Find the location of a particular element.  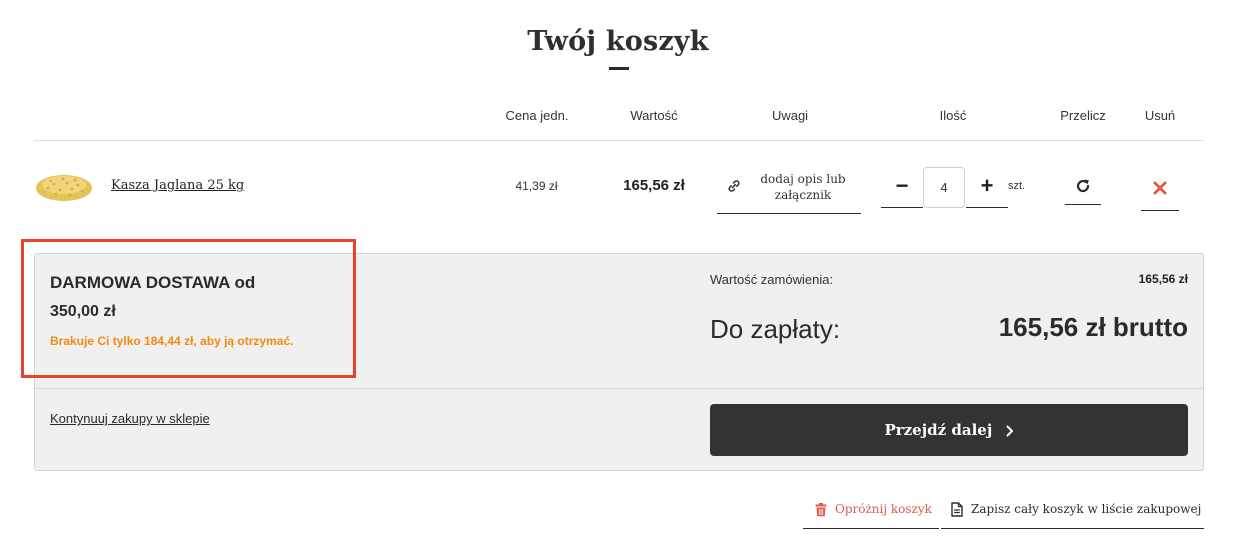

order-value-label: Wartość zamówienia: is located at coordinates (772, 279).